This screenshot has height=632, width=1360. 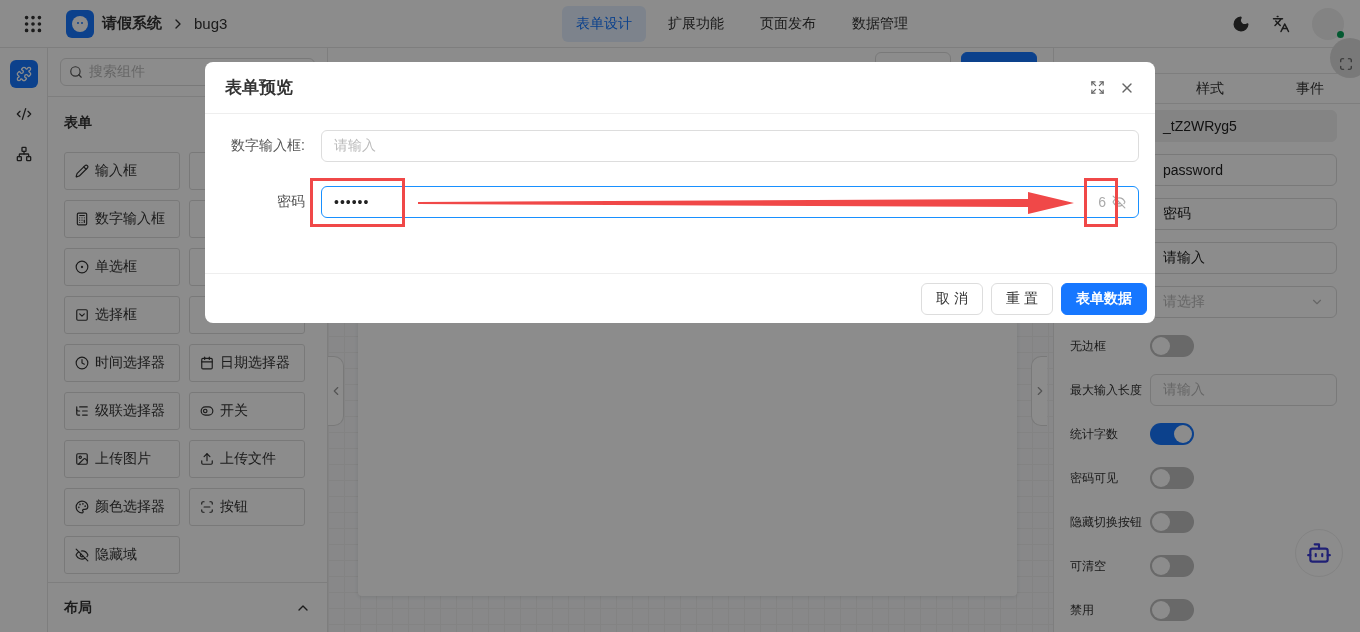 What do you see at coordinates (122, 459) in the screenshot?
I see `component-button: 上传图片` at bounding box center [122, 459].